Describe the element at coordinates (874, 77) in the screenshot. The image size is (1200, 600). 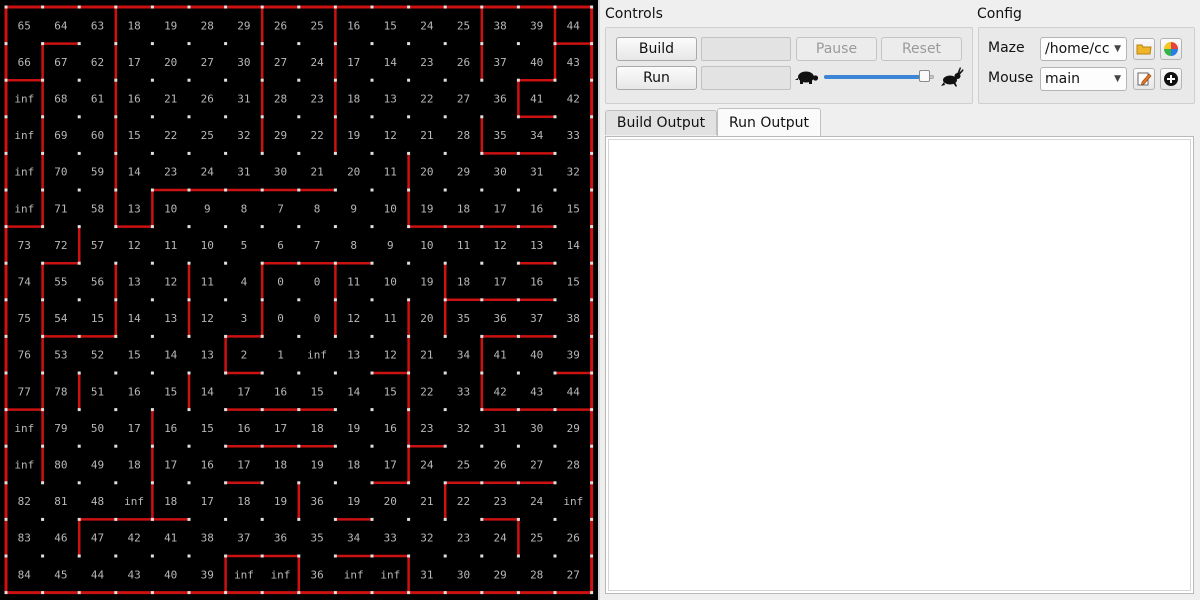
I see `speed-slider-fill` at that location.